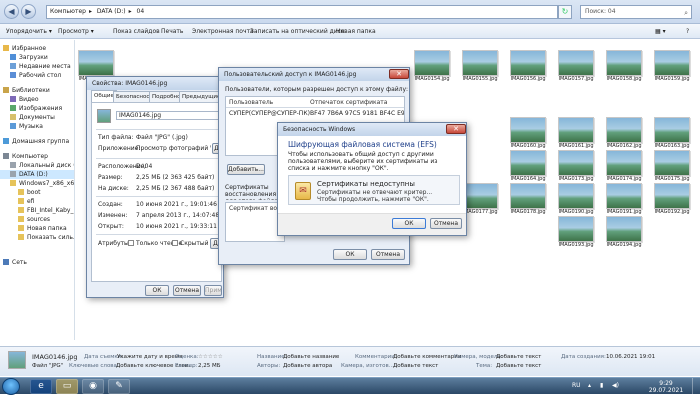 The width and height of the screenshot is (700, 395). What do you see at coordinates (201, 96) in the screenshot?
I see `tab-previous-versions: Предыдущие версии` at bounding box center [201, 96].